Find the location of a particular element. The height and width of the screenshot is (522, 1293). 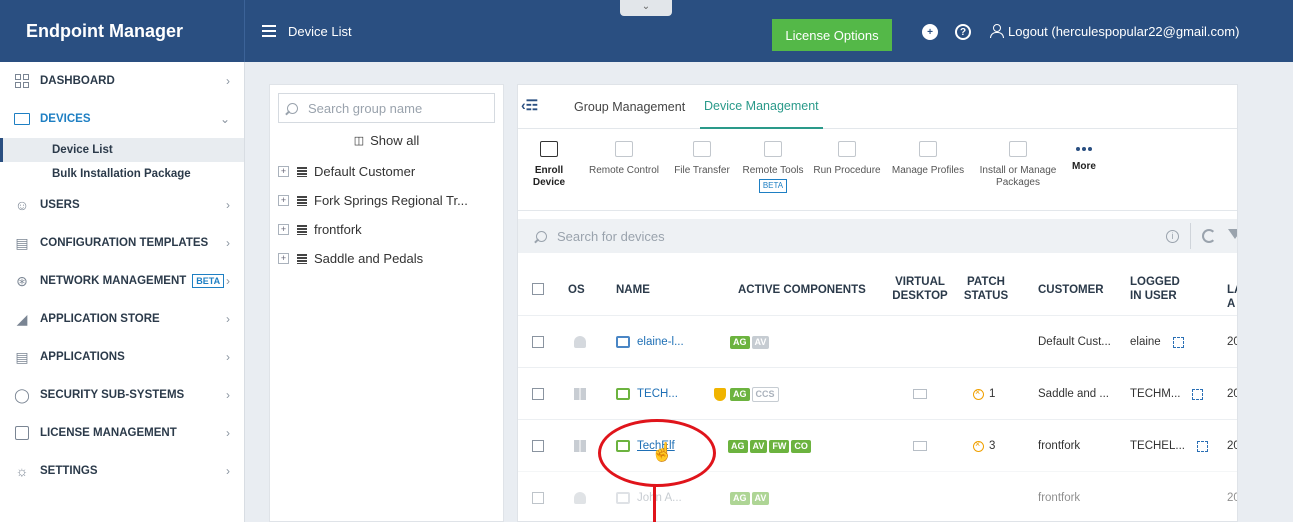

select-all-checkbox is located at coordinates (538, 289).